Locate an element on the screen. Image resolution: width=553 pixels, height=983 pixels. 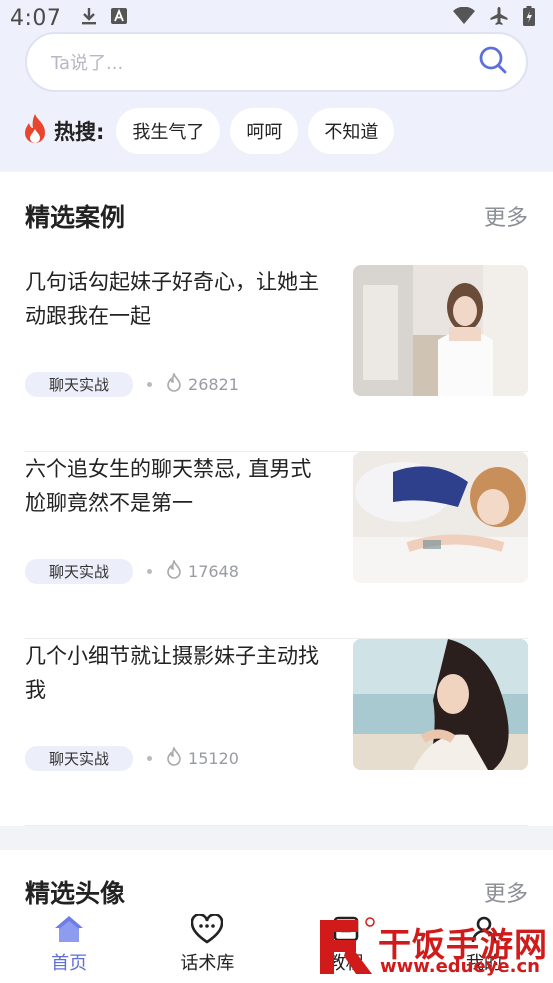
article-meta: 聊天实战 26821 is located at coordinates (132, 384).